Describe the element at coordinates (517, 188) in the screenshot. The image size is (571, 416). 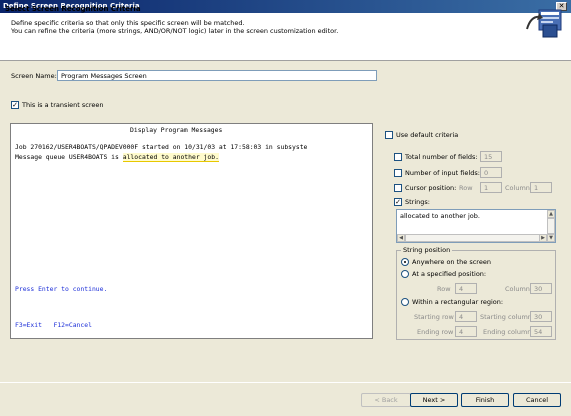
I see `cursor-column-label: Column` at that location.